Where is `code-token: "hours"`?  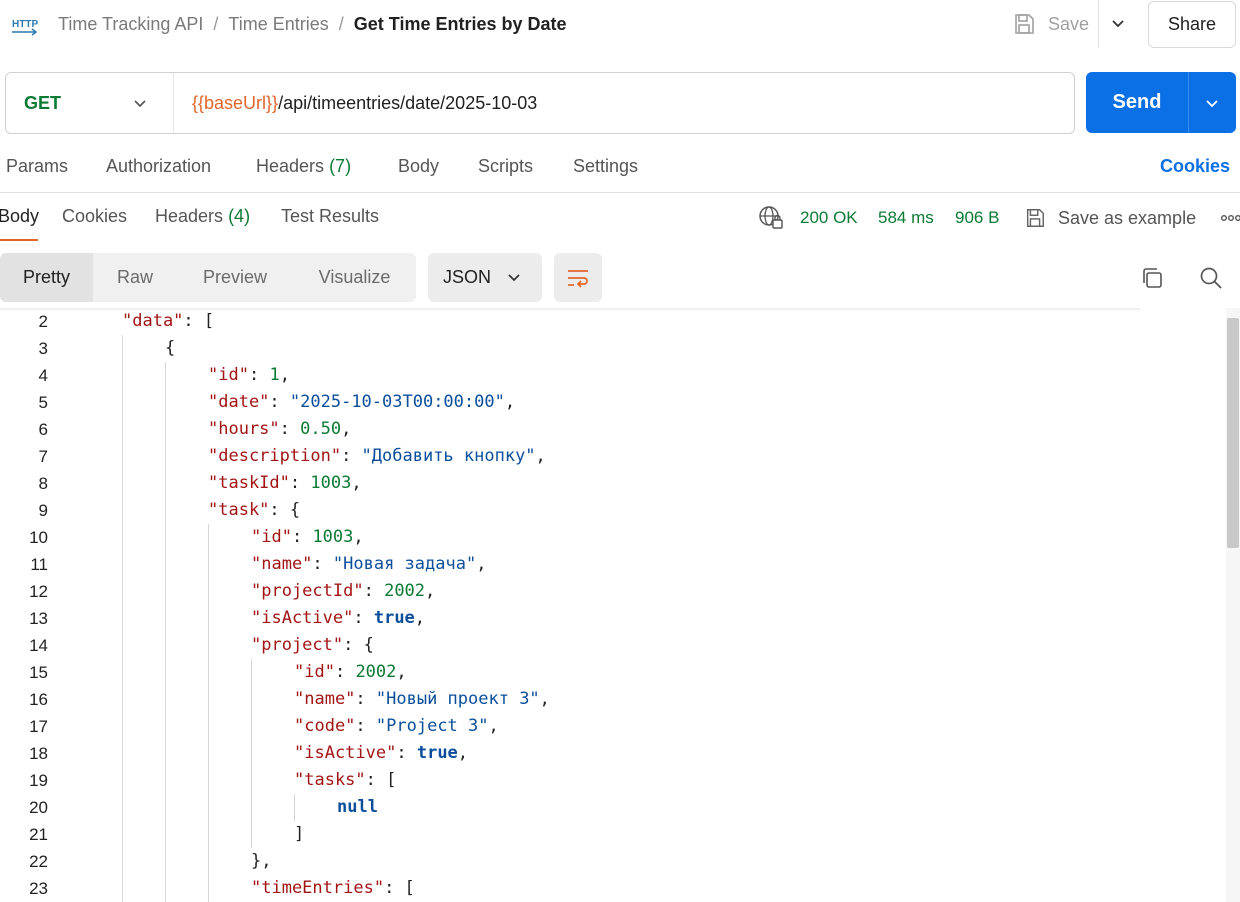
code-token: "hours" is located at coordinates (244, 429).